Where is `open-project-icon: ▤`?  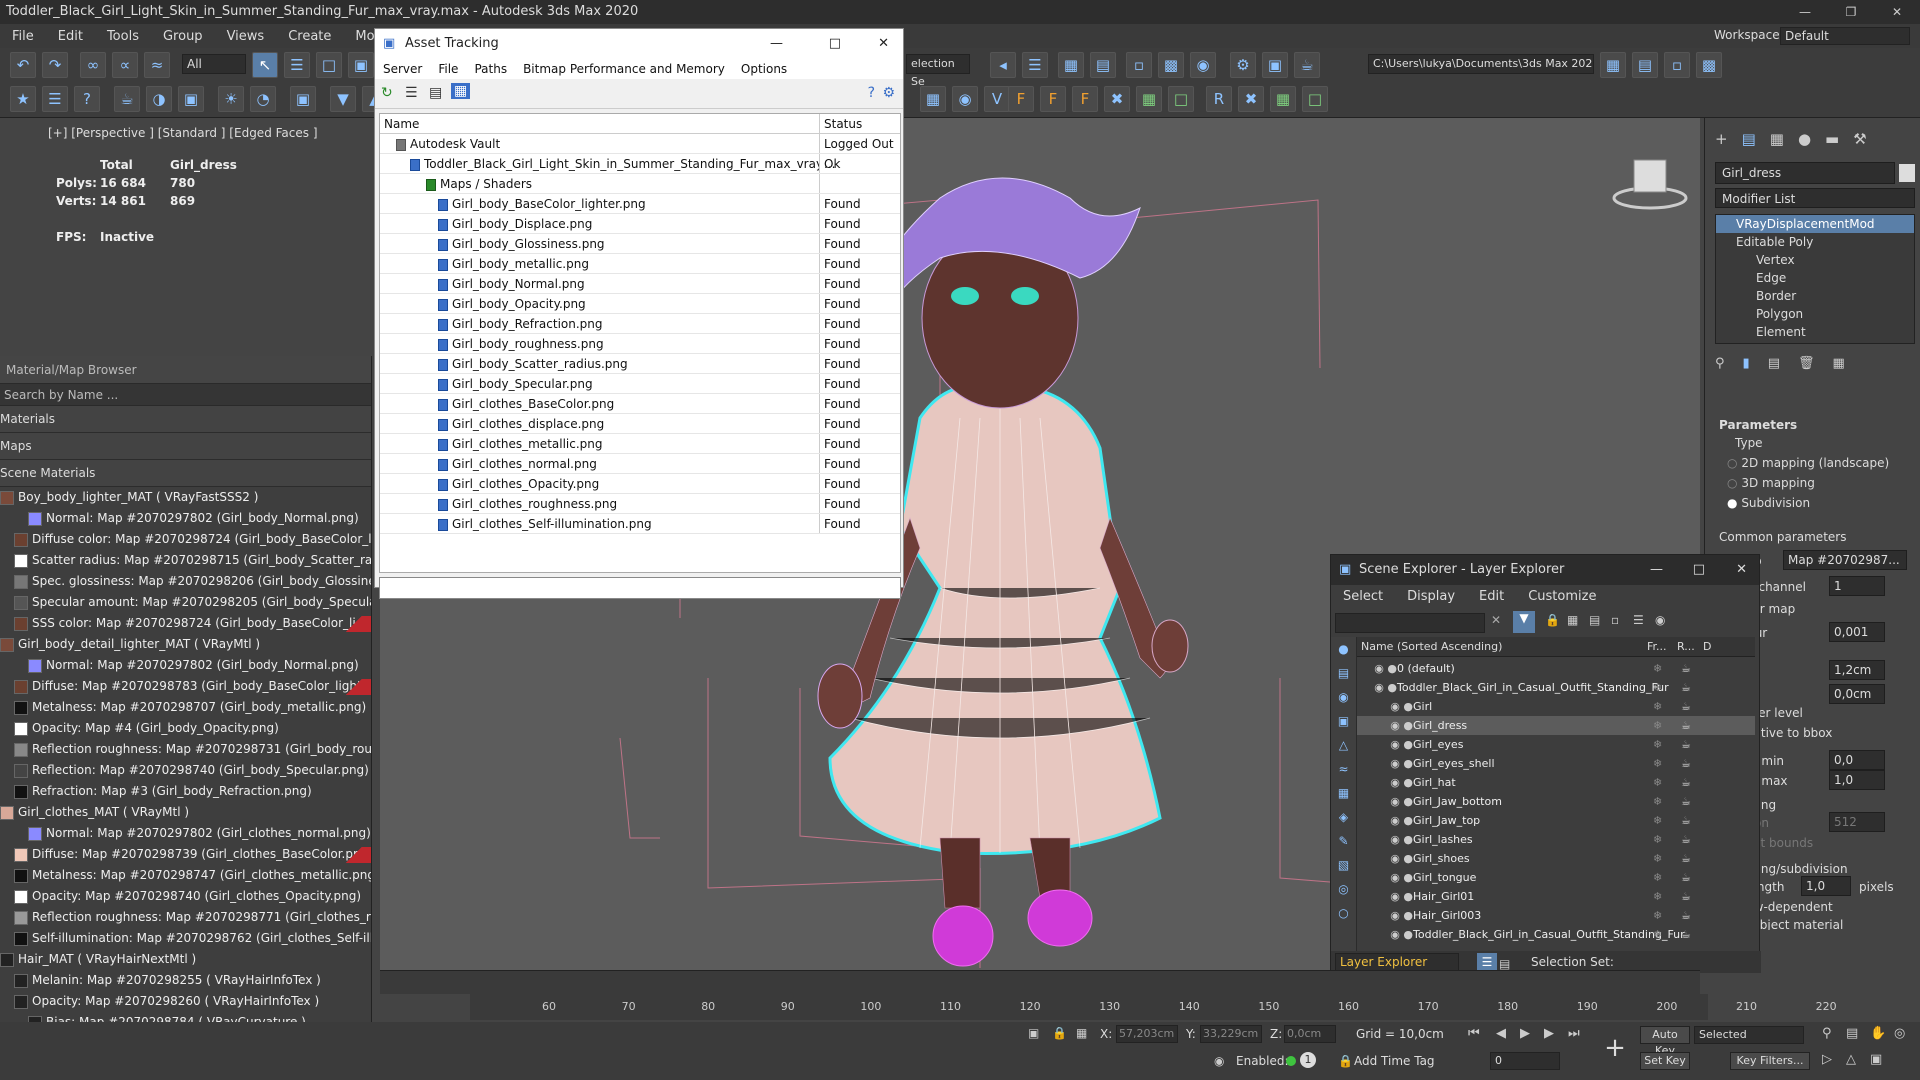
open-project-icon: ▤ is located at coordinates (1645, 65).